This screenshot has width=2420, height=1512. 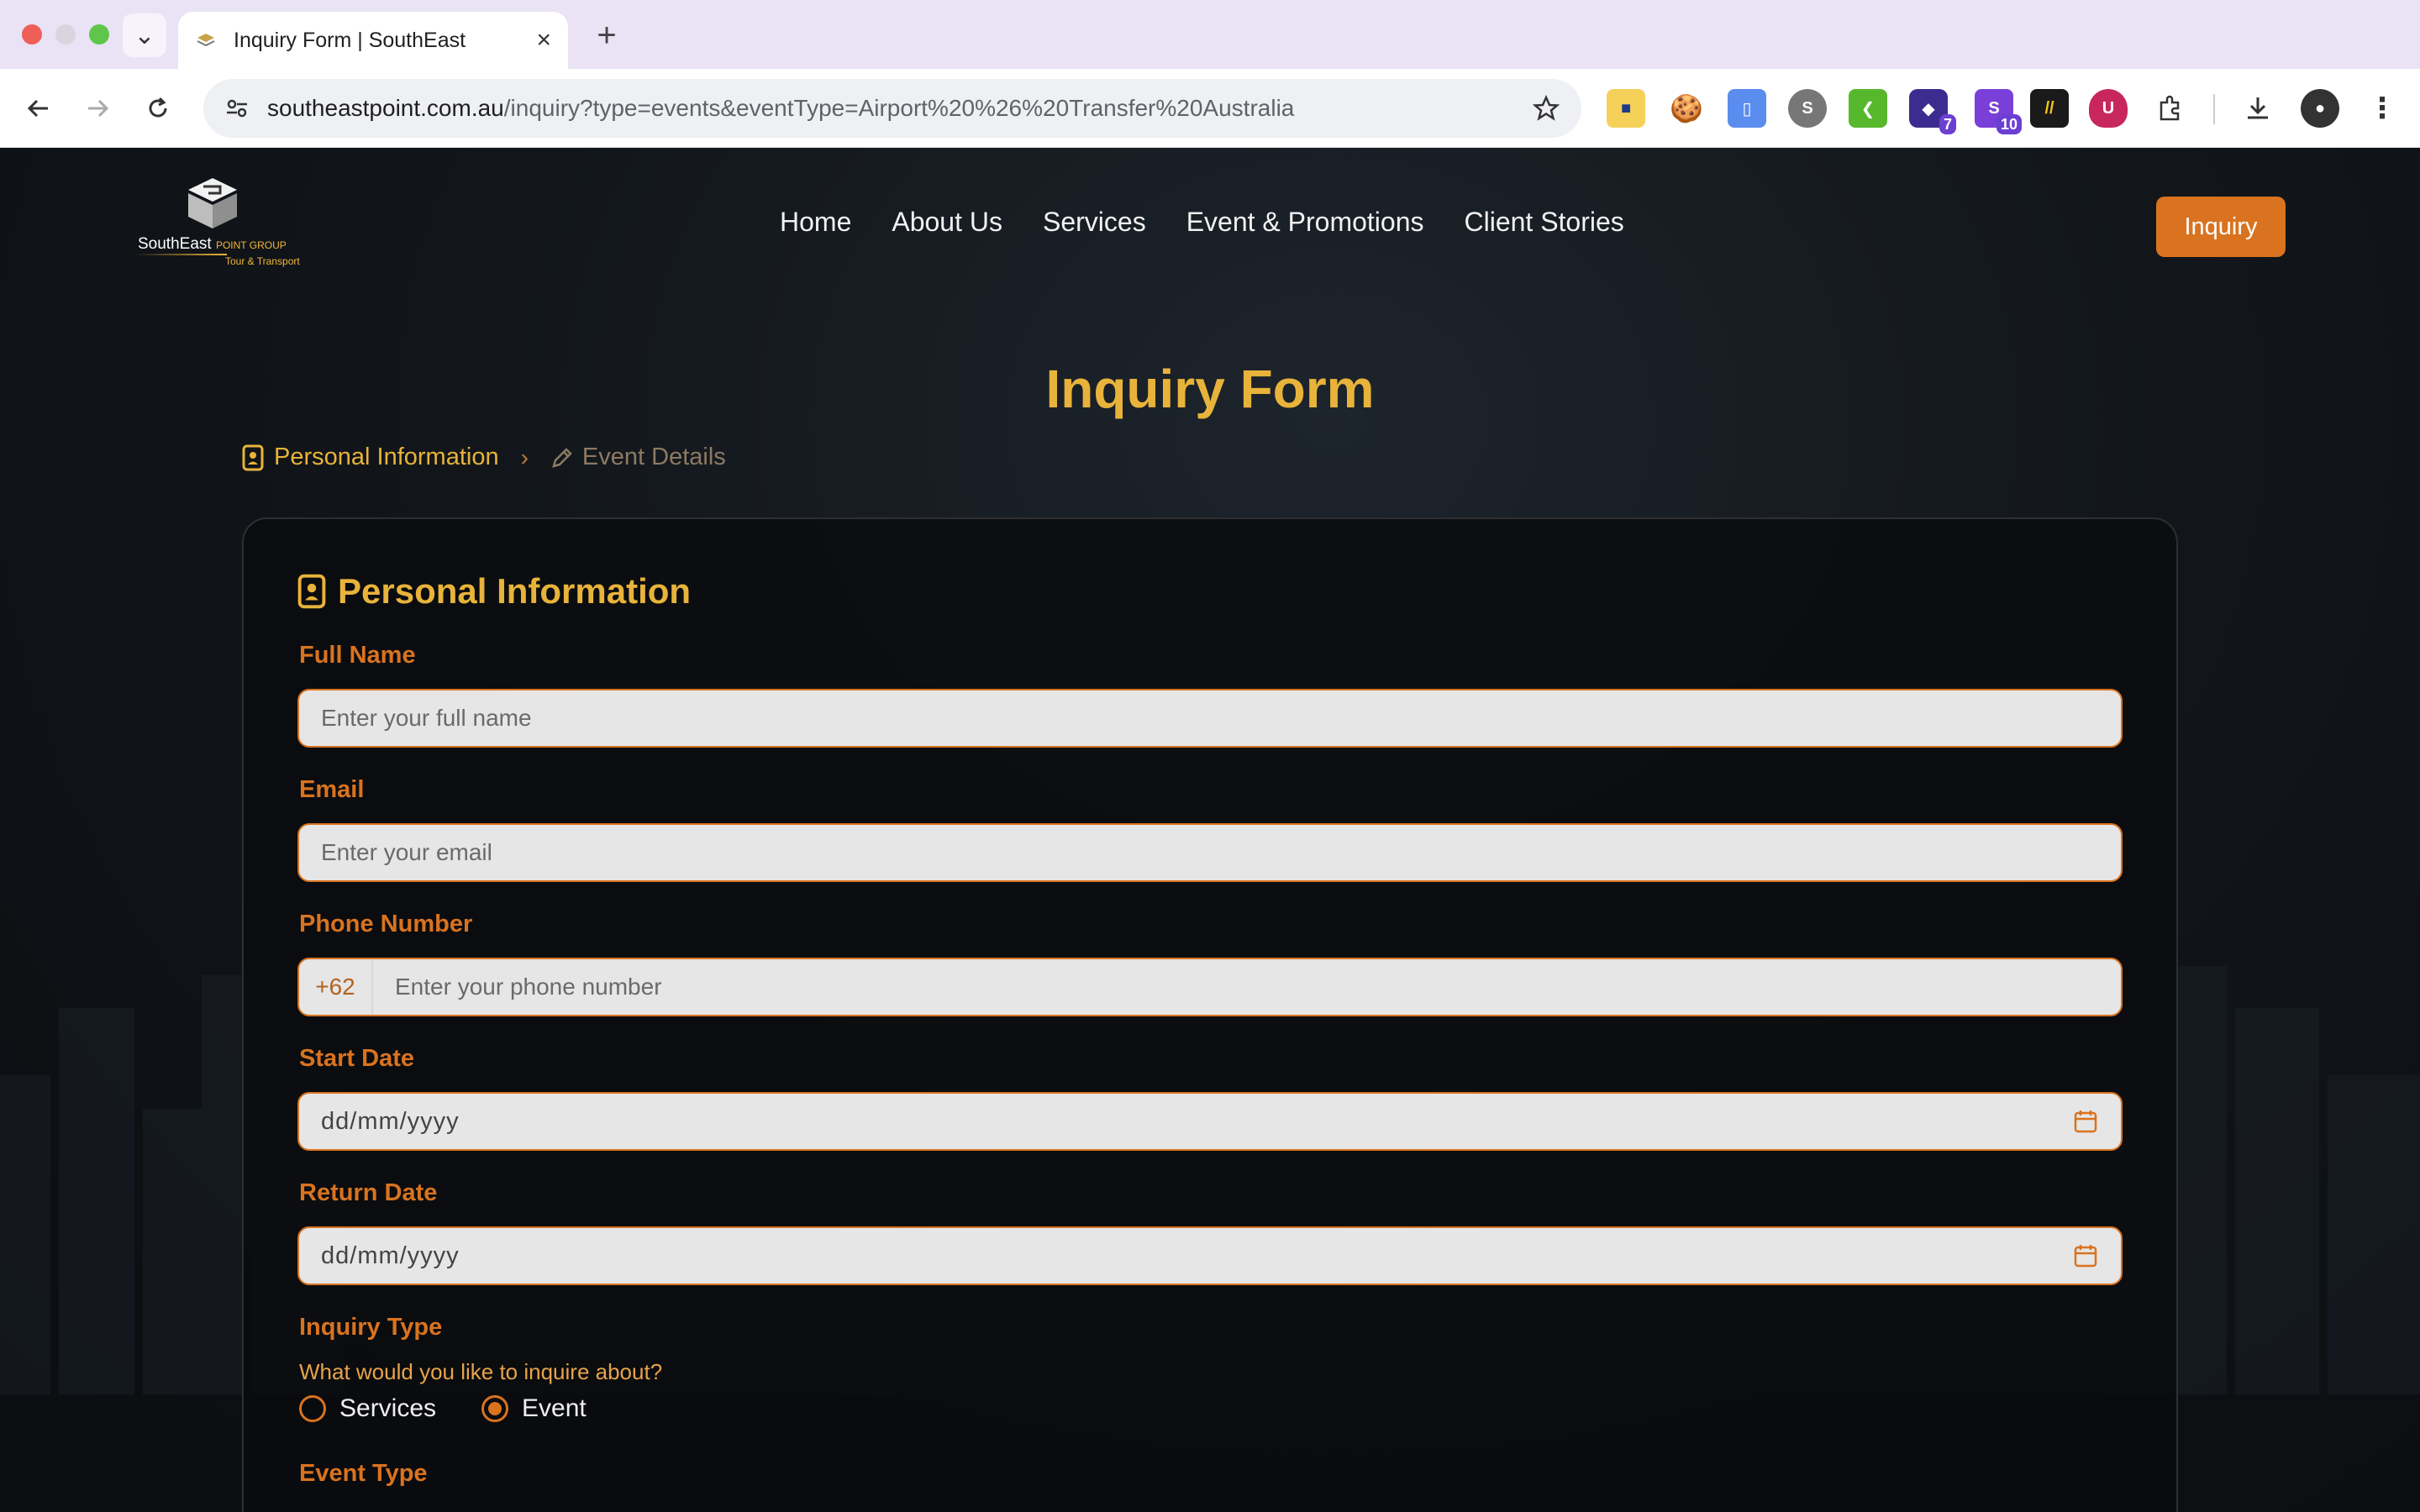 I want to click on full-name-field, so click(x=1210, y=718).